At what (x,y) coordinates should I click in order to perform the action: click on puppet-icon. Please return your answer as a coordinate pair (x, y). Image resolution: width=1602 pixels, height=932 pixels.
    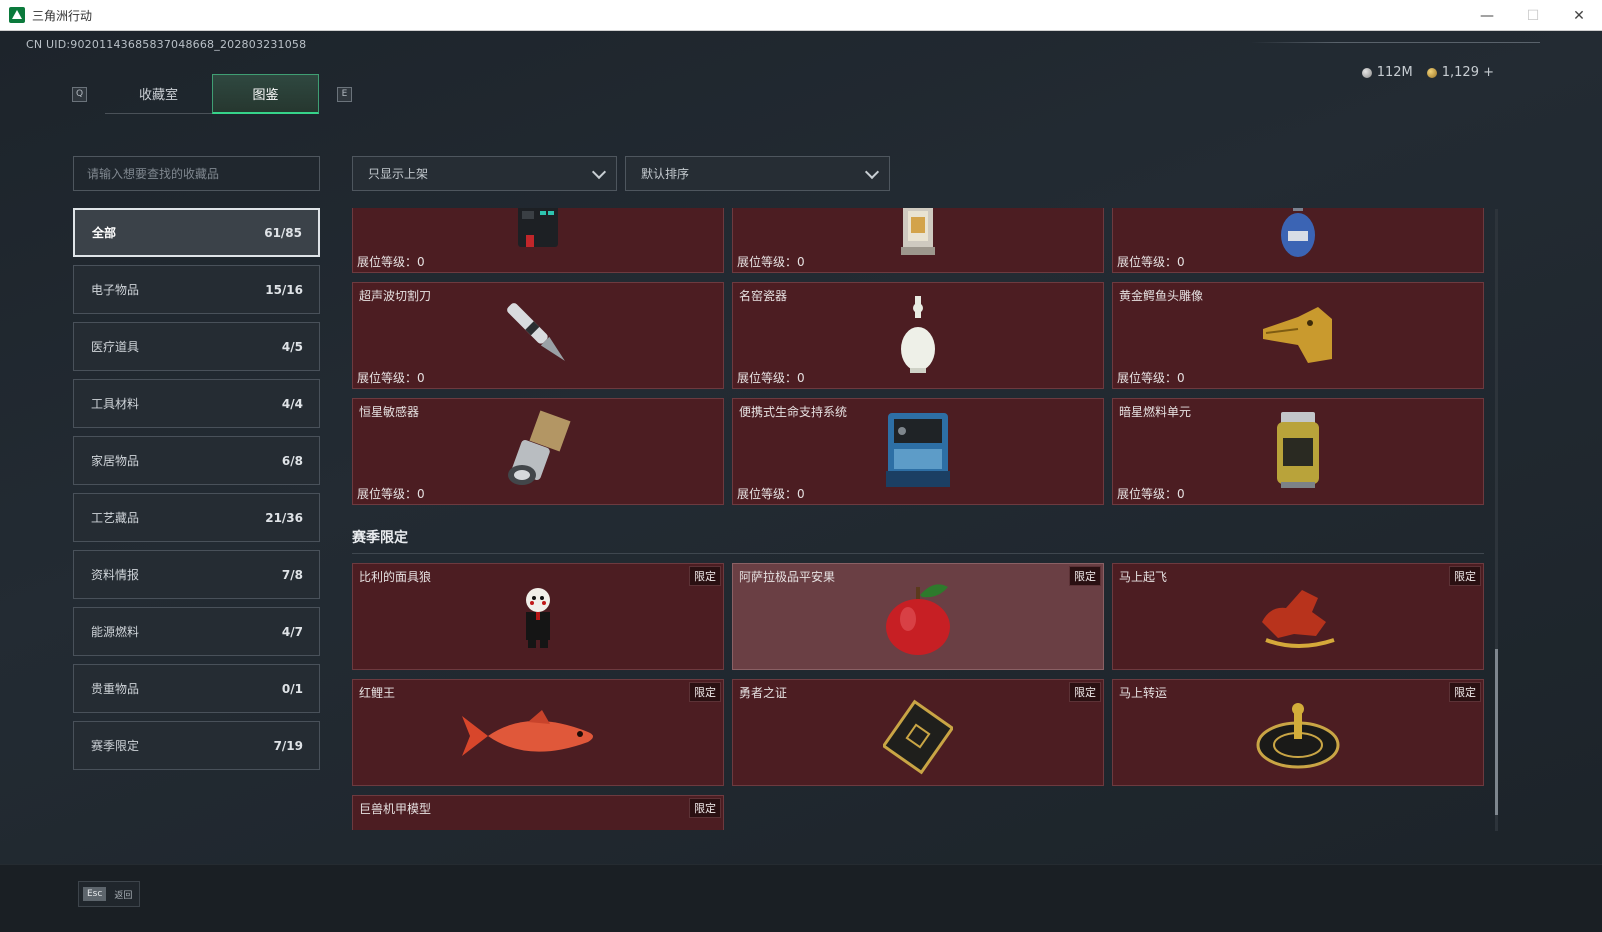
    Looking at the image, I should click on (538, 619).